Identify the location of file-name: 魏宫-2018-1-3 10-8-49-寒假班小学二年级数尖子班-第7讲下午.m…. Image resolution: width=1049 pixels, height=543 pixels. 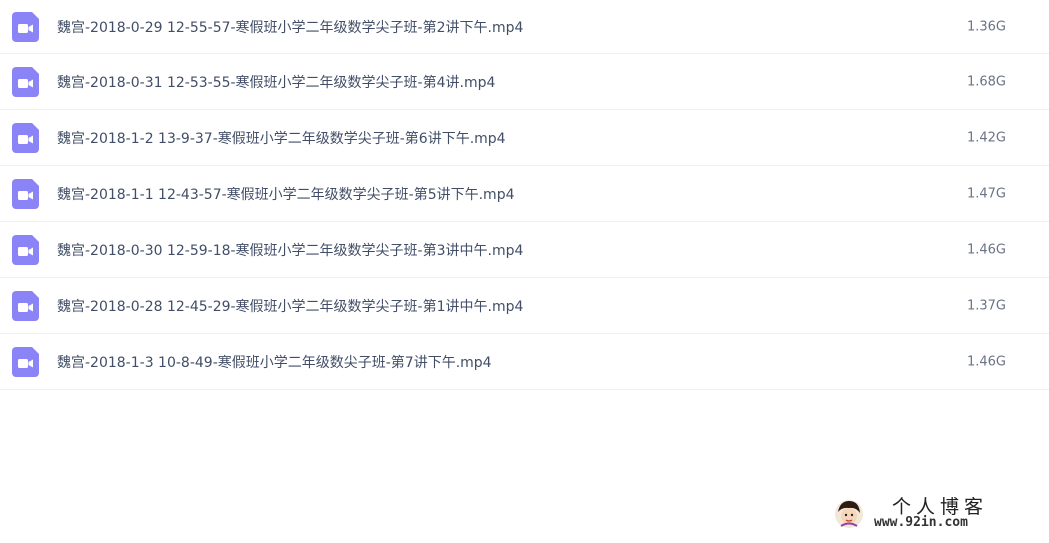
(274, 362).